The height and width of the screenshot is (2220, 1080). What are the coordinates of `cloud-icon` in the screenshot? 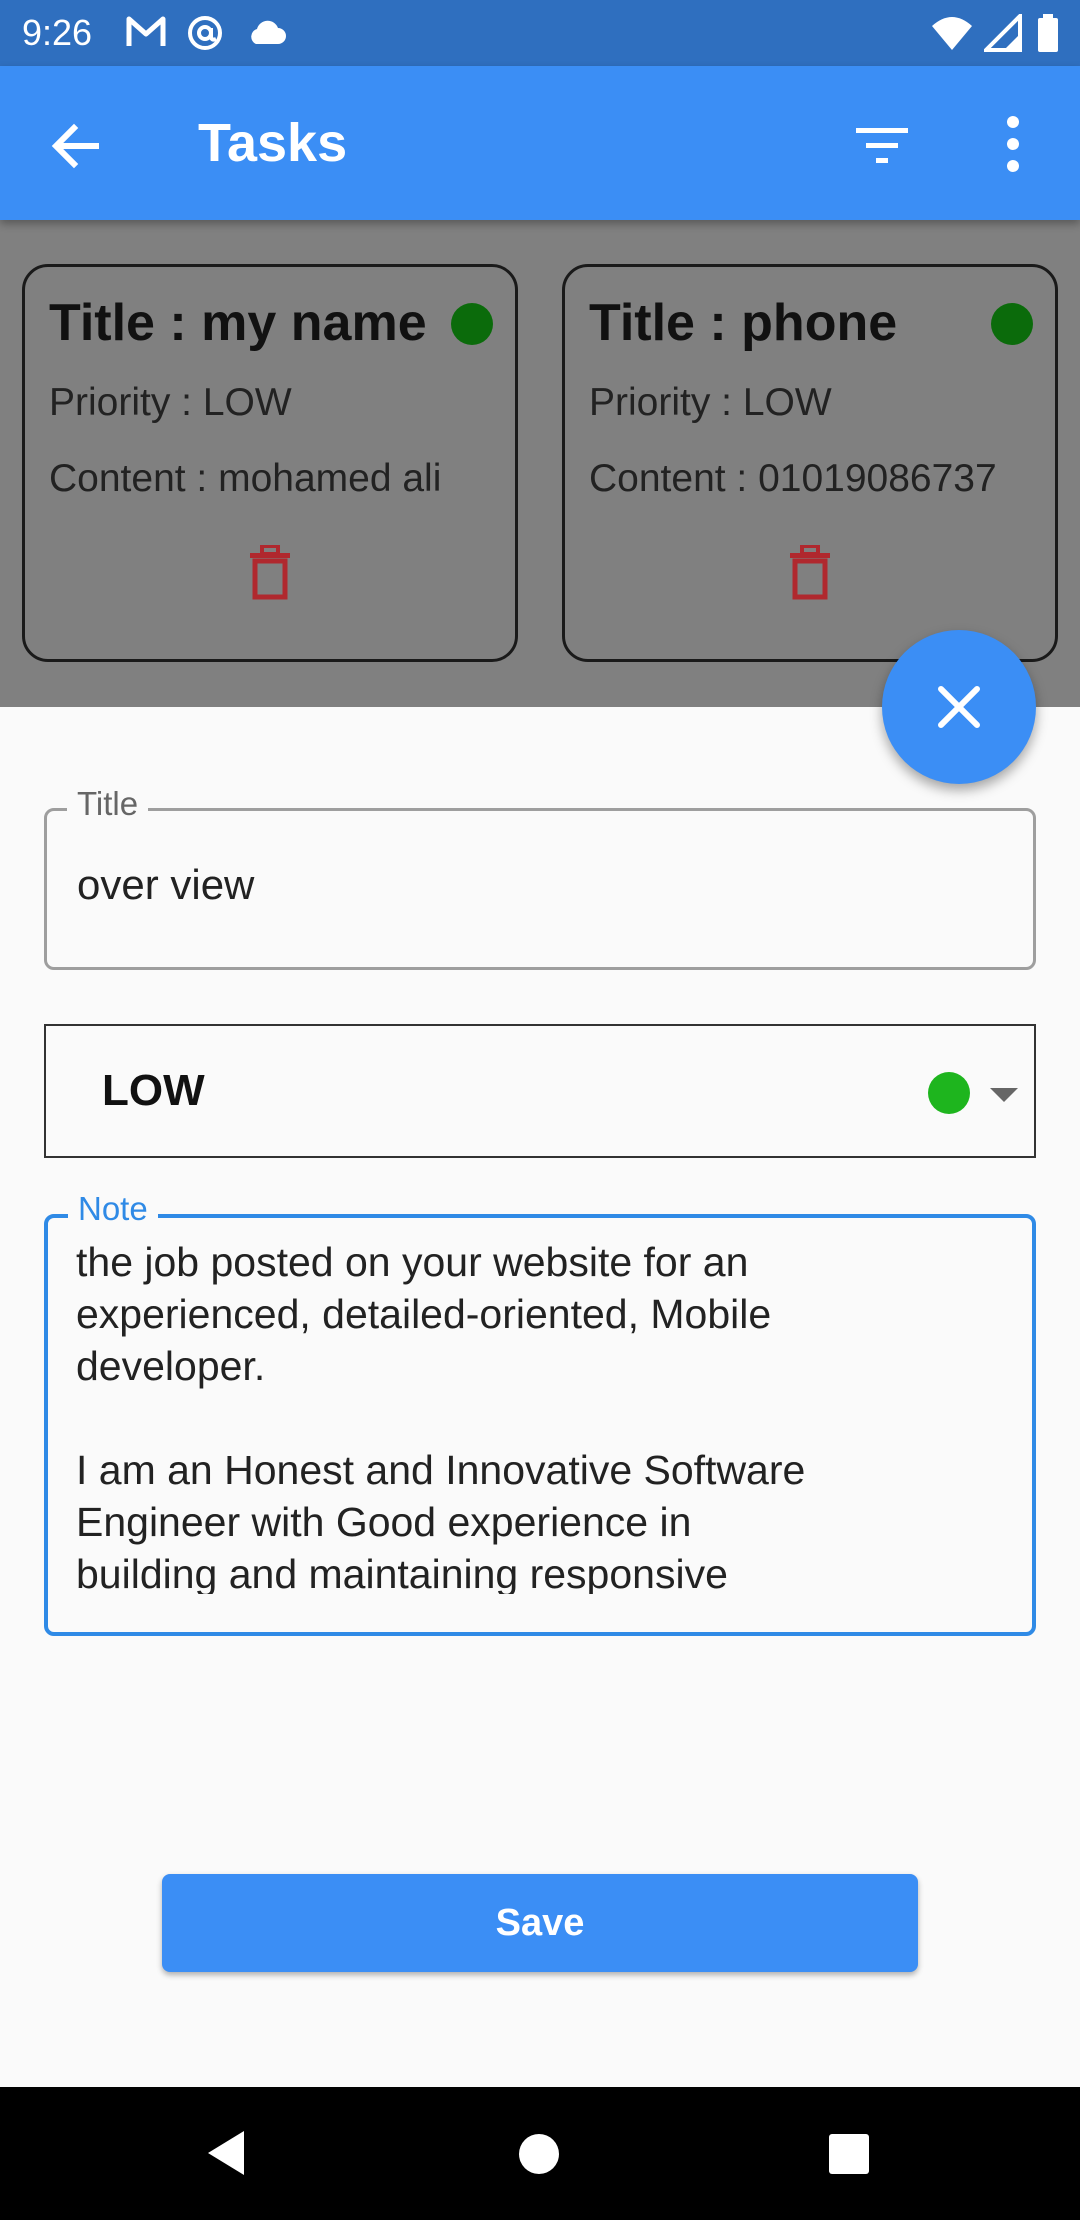 It's located at (267, 34).